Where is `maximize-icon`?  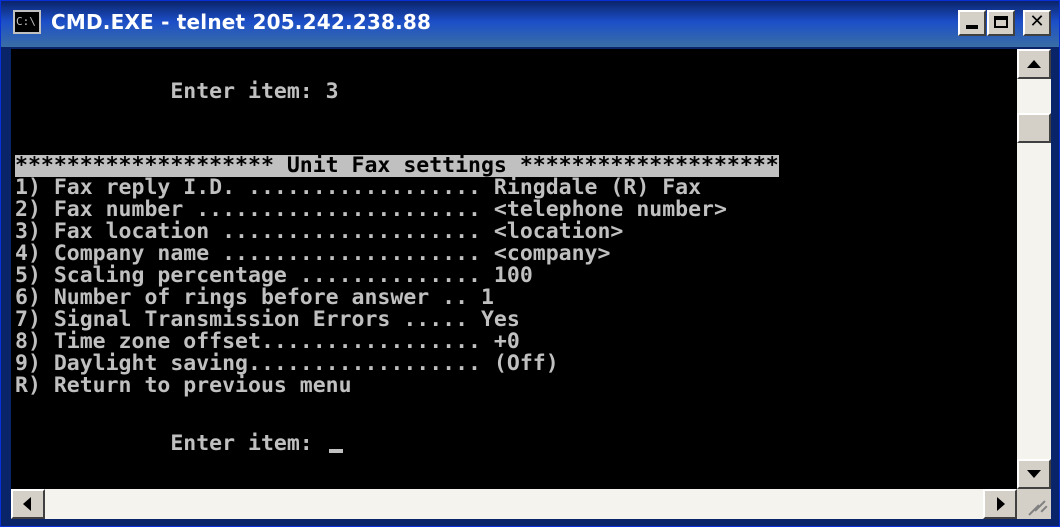 maximize-icon is located at coordinates (1001, 22).